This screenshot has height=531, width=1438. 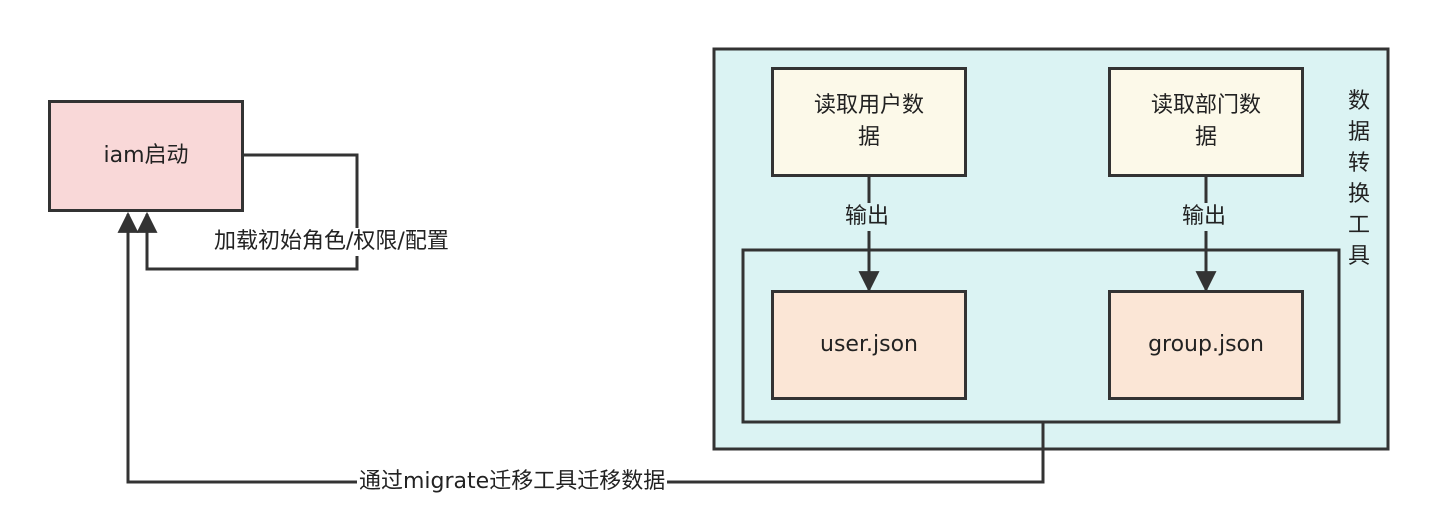 What do you see at coordinates (867, 217) in the screenshot?
I see `output-user-label: 输出` at bounding box center [867, 217].